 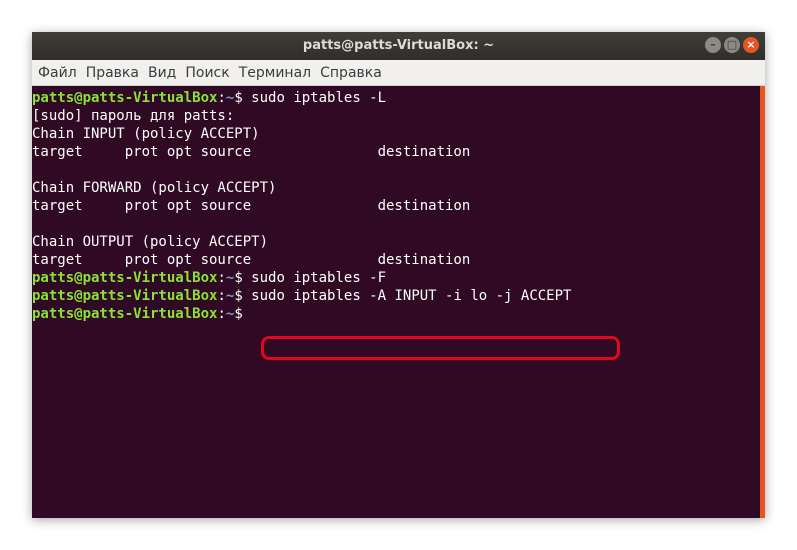 What do you see at coordinates (207, 73) in the screenshot?
I see `menu-search: Поиск` at bounding box center [207, 73].